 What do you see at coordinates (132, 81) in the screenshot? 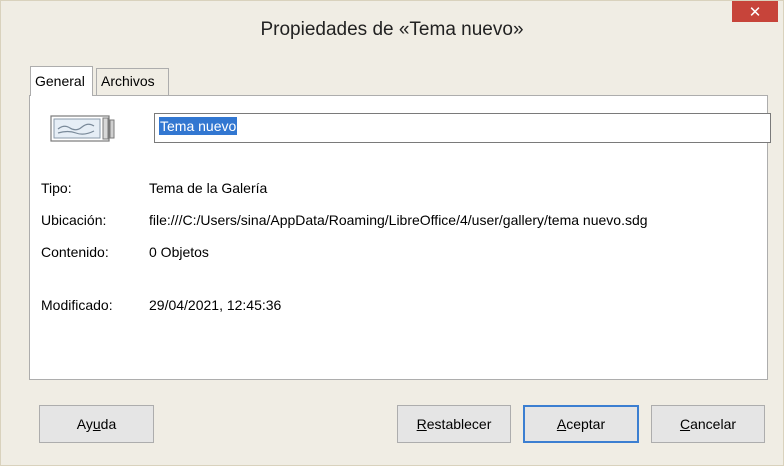
I see `tab-archivos: Archivos` at bounding box center [132, 81].